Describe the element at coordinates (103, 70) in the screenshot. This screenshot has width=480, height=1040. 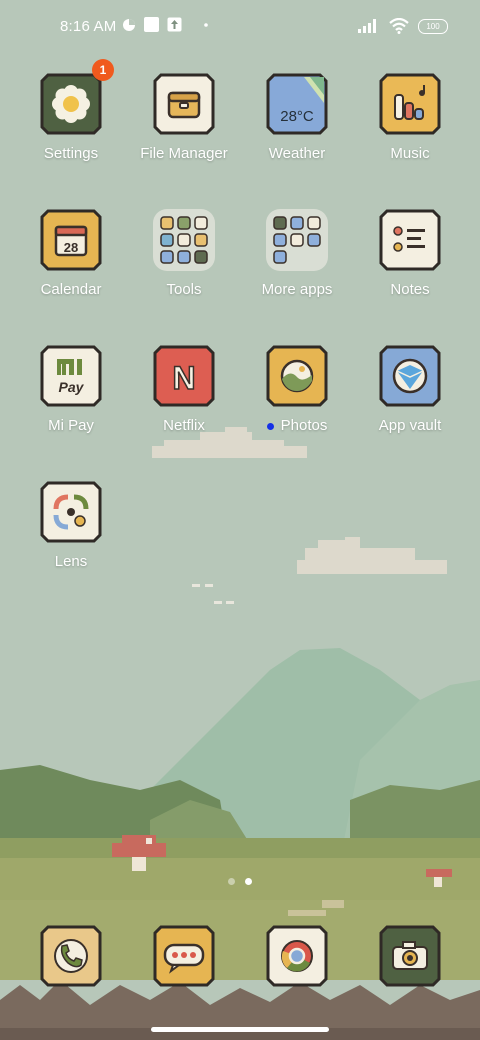
I see `notification-badge: 1` at that location.